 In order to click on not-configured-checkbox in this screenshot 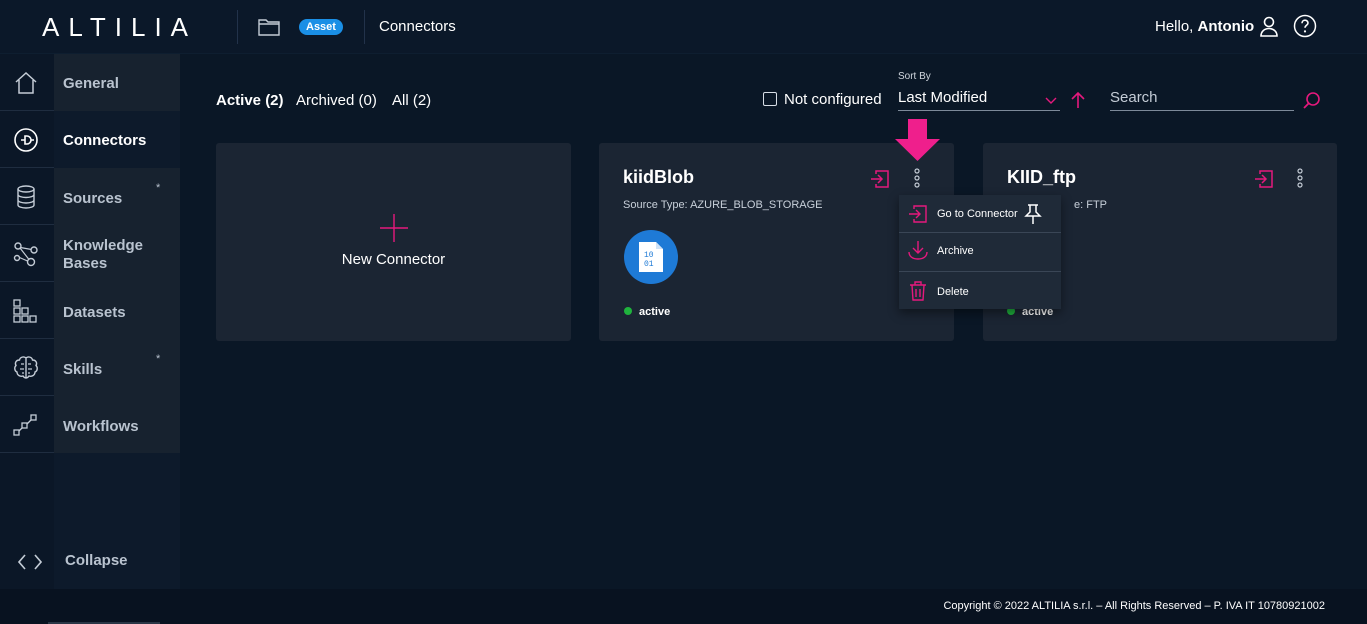, I will do `click(770, 99)`.